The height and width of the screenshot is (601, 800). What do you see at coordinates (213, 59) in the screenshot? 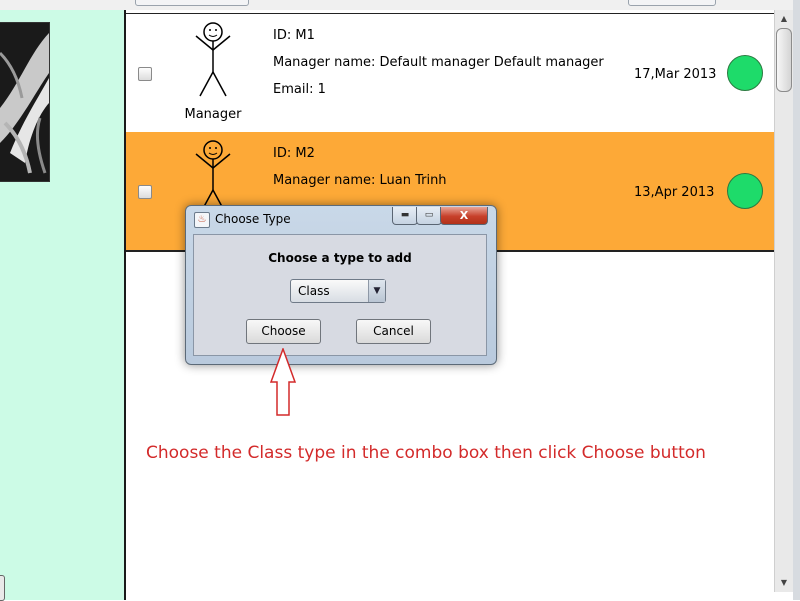
I see `stick-figure-icon` at bounding box center [213, 59].